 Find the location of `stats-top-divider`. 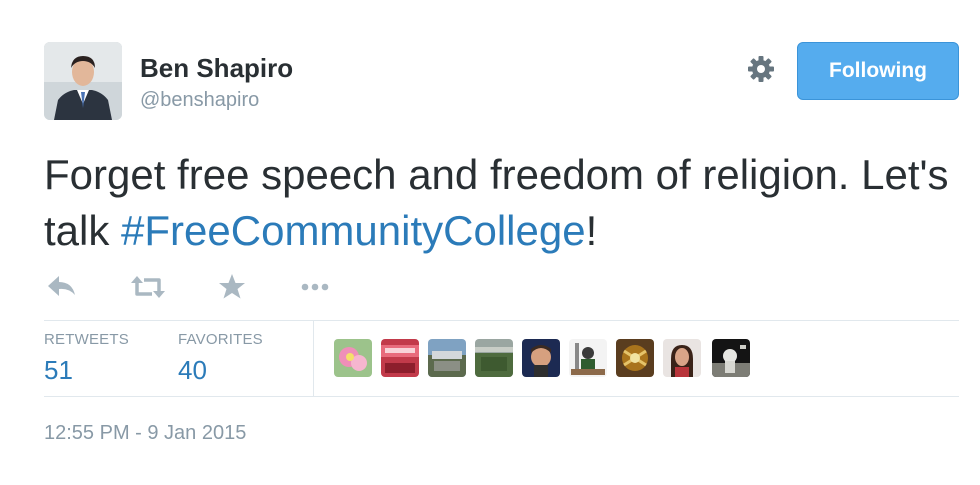

stats-top-divider is located at coordinates (501, 320).